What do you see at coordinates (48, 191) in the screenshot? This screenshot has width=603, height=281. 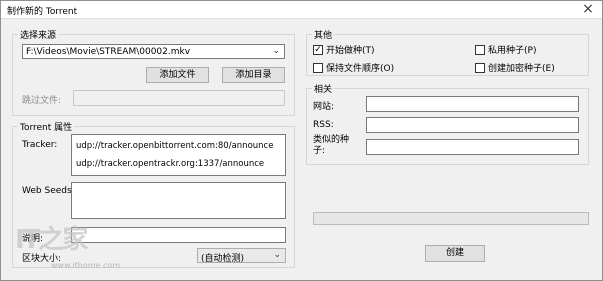 I see `web-seeds-label: Web Seeds:` at bounding box center [48, 191].